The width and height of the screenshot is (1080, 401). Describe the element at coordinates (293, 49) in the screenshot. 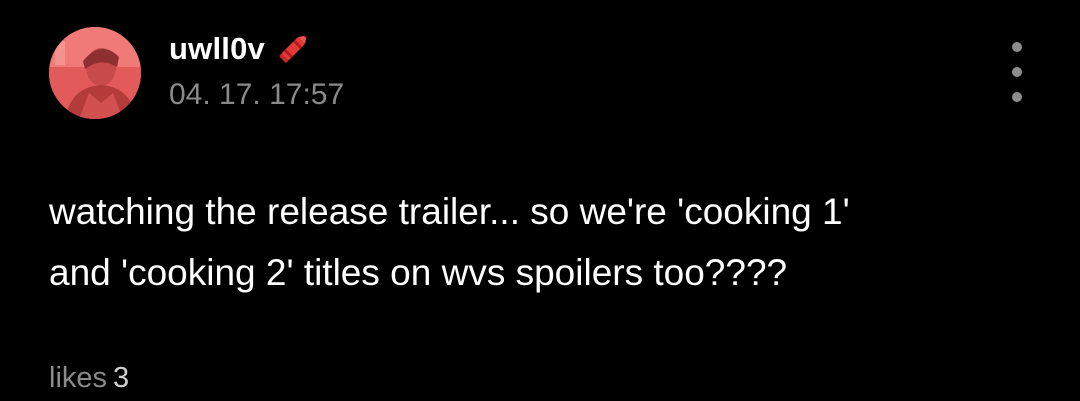

I see `crayon-icon` at that location.